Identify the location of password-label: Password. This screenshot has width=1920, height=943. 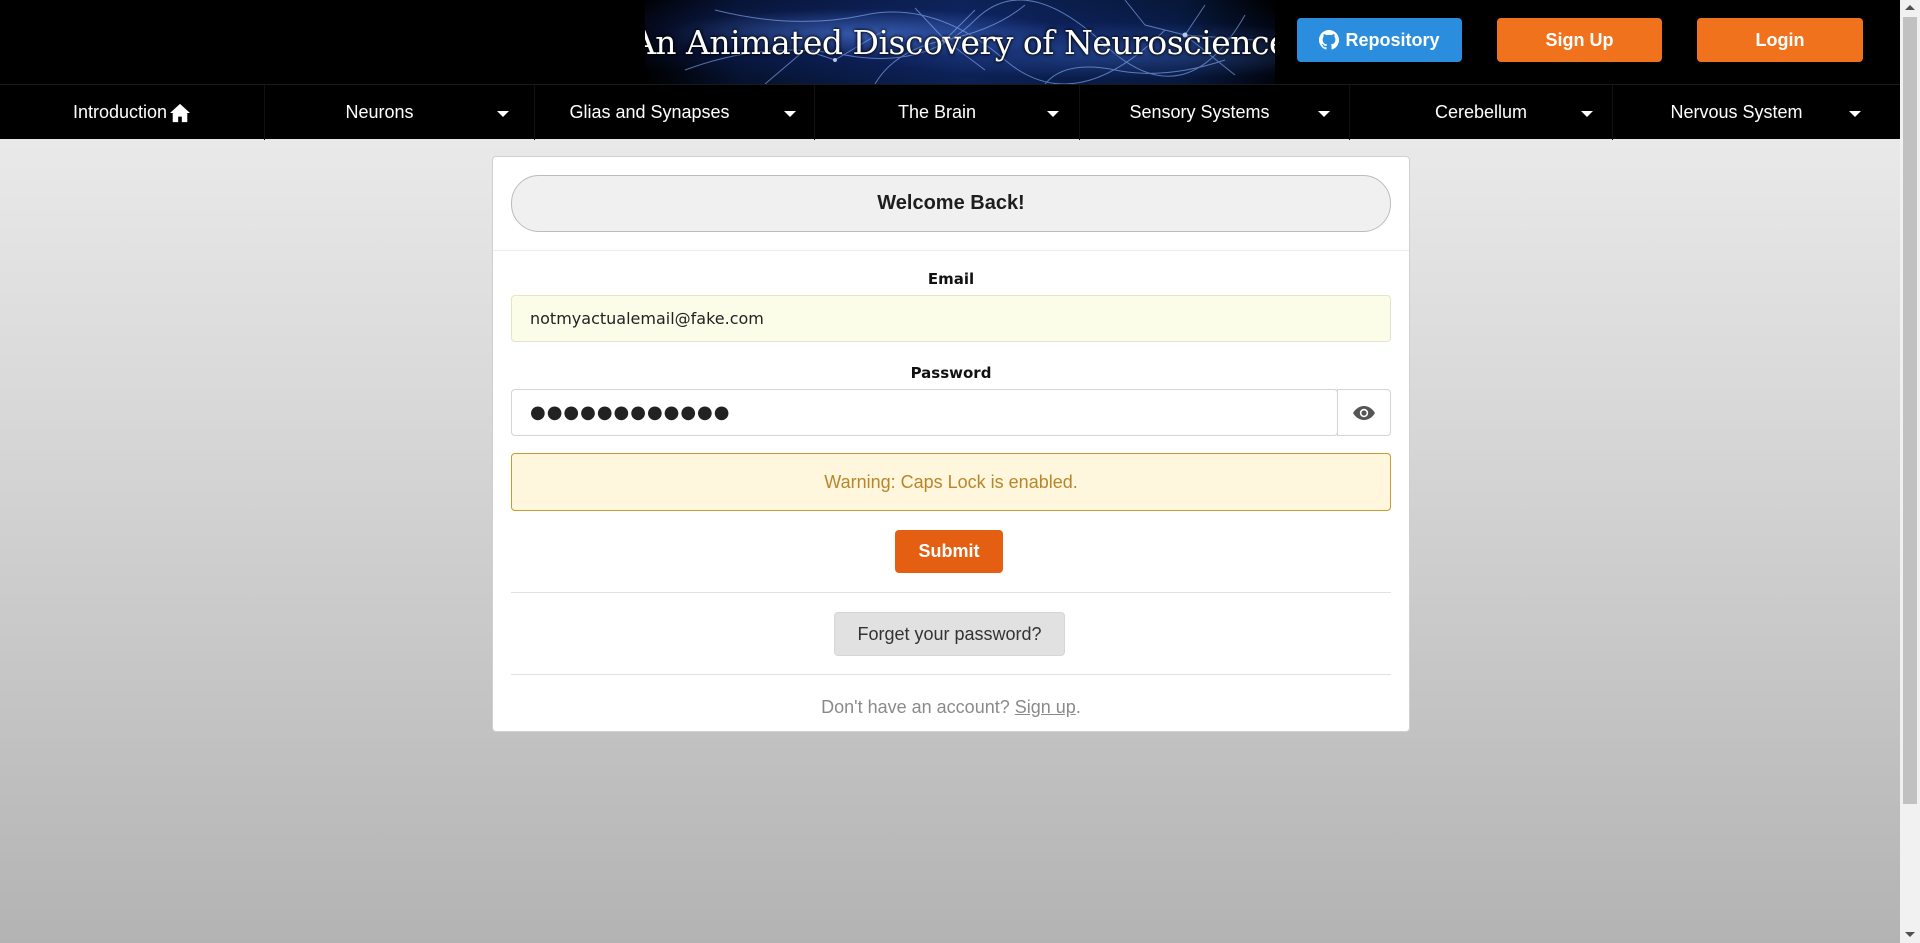
(951, 373).